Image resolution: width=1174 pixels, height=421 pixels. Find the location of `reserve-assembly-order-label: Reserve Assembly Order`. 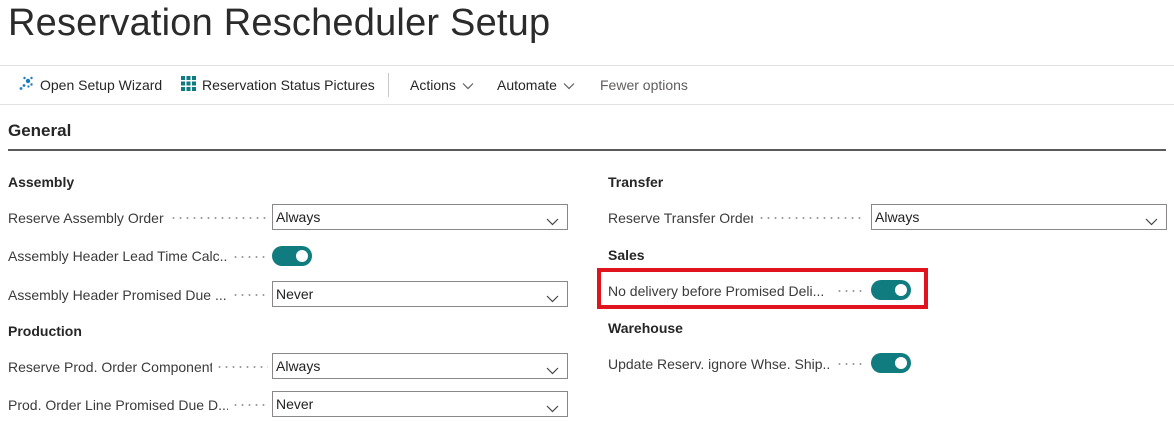

reserve-assembly-order-label: Reserve Assembly Order is located at coordinates (86, 218).